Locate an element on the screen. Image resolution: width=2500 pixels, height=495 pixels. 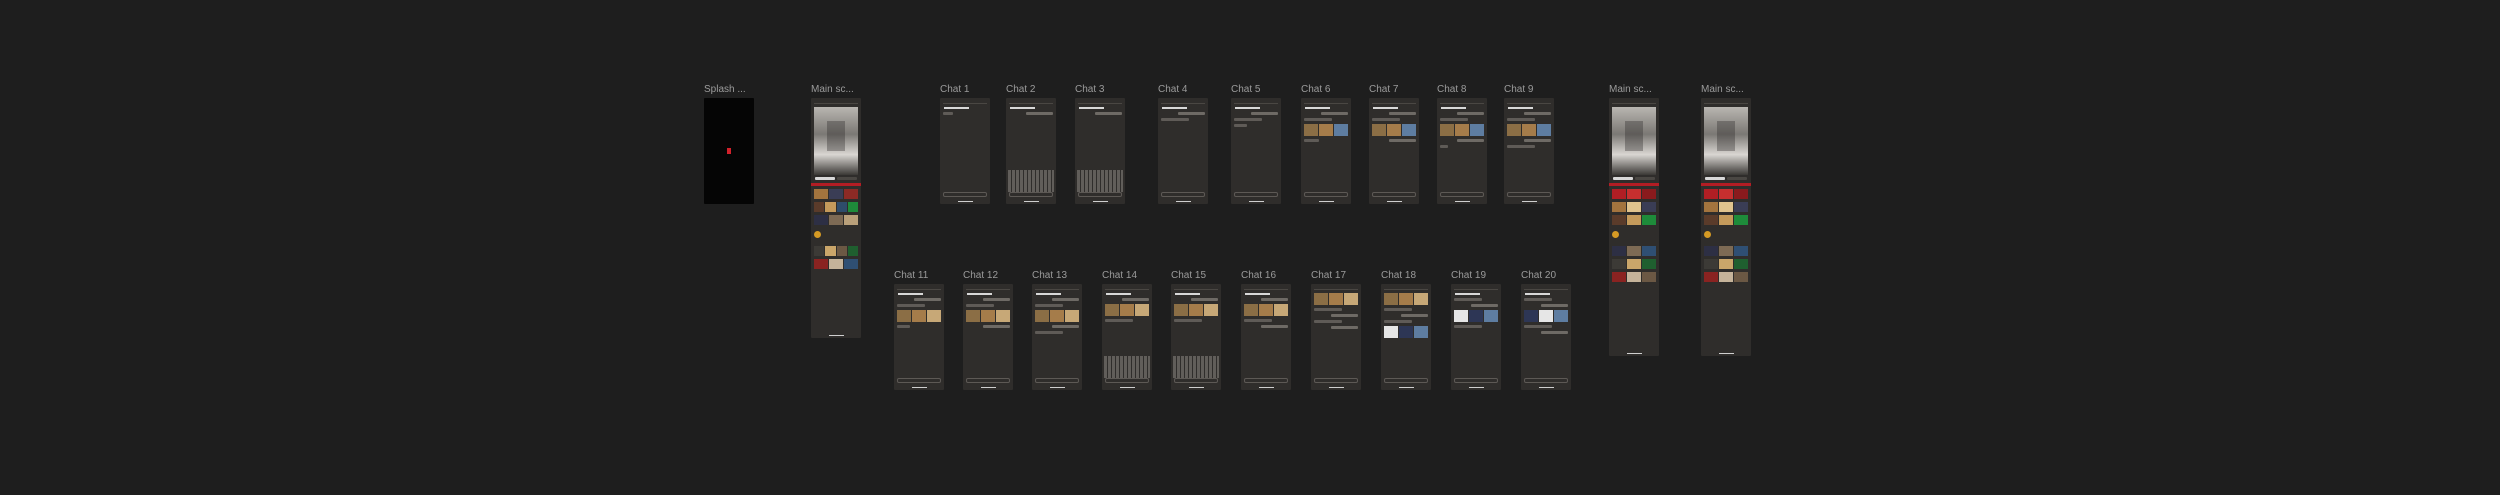
frame-label: Chat 3 is located at coordinates (1089, 90).